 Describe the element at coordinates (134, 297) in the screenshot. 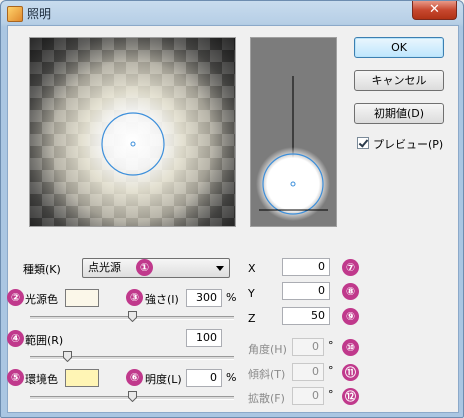

I see `callout-badge-3: ③` at that location.